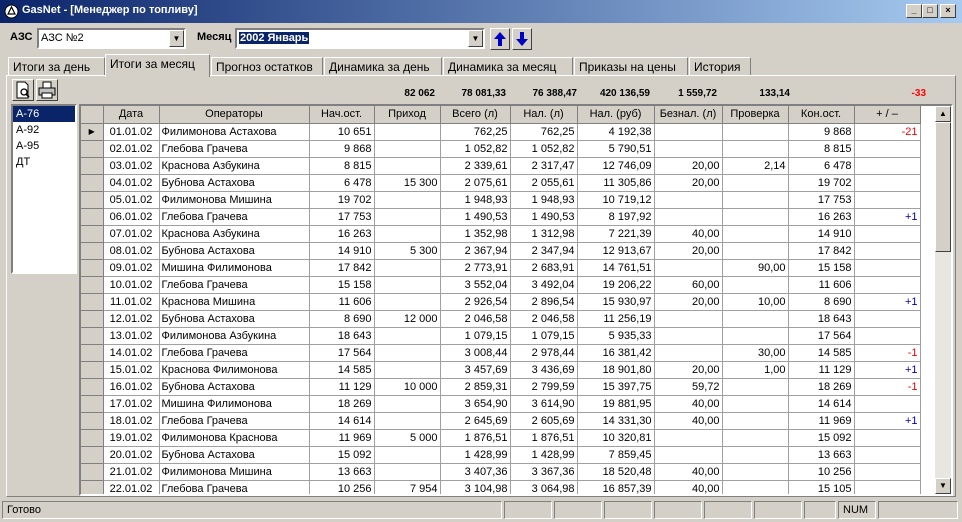  Describe the element at coordinates (821, 421) in the screenshot. I see `table-cell: 11 969` at that location.